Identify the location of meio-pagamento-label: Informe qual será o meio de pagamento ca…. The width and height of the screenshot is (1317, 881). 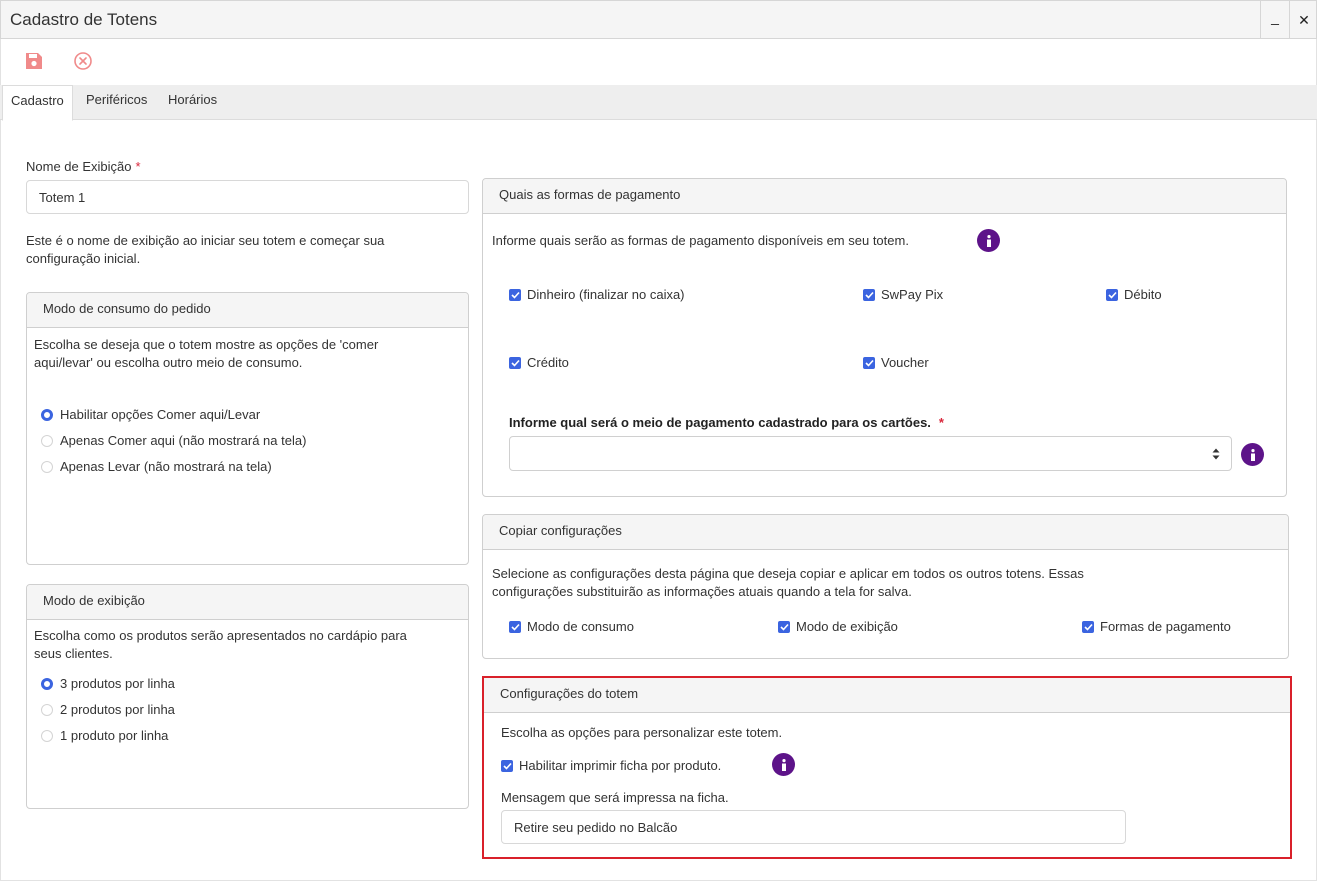
(726, 422).